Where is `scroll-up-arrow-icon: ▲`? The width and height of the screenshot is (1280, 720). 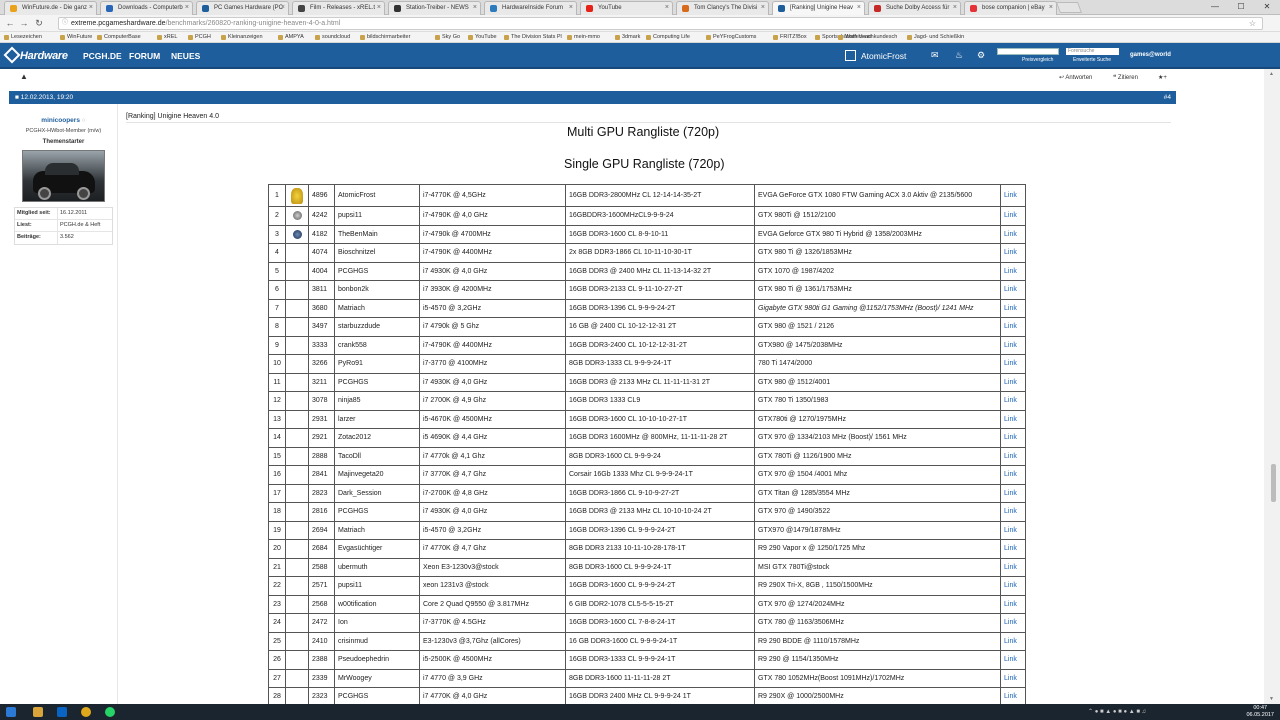 scroll-up-arrow-icon: ▲ is located at coordinates (1271, 74).